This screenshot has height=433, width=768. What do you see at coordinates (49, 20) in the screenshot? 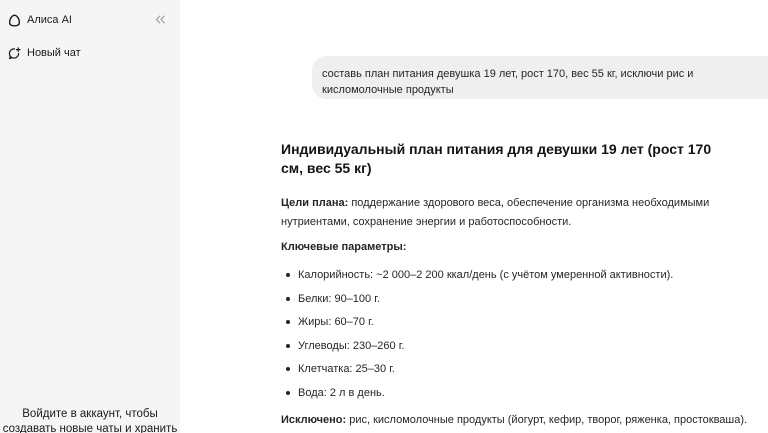
I see `brand-title: Алиса AI` at bounding box center [49, 20].